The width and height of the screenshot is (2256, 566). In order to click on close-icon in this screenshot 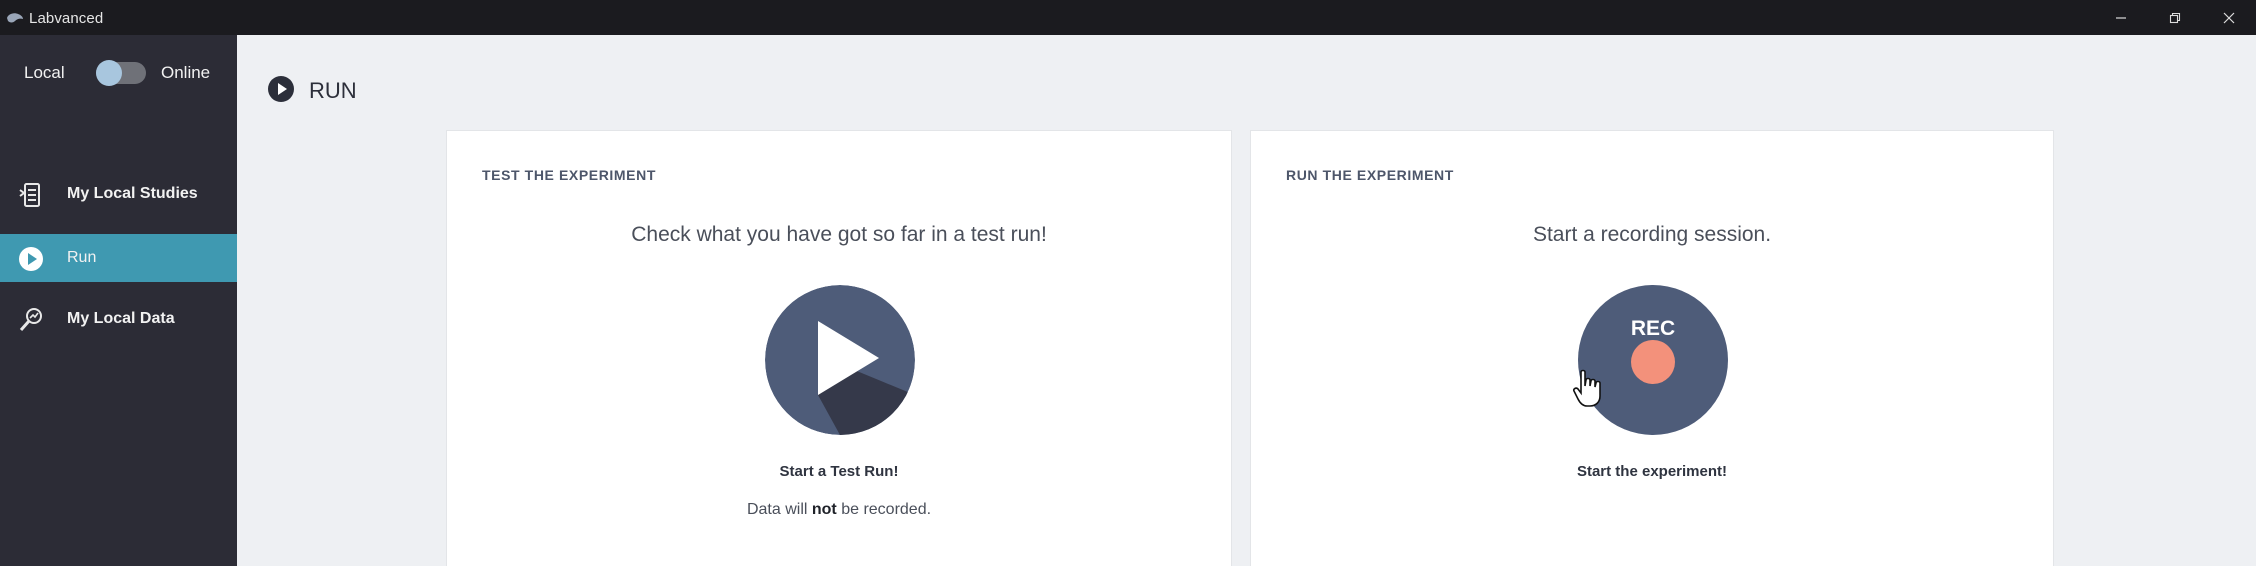, I will do `click(2229, 17)`.